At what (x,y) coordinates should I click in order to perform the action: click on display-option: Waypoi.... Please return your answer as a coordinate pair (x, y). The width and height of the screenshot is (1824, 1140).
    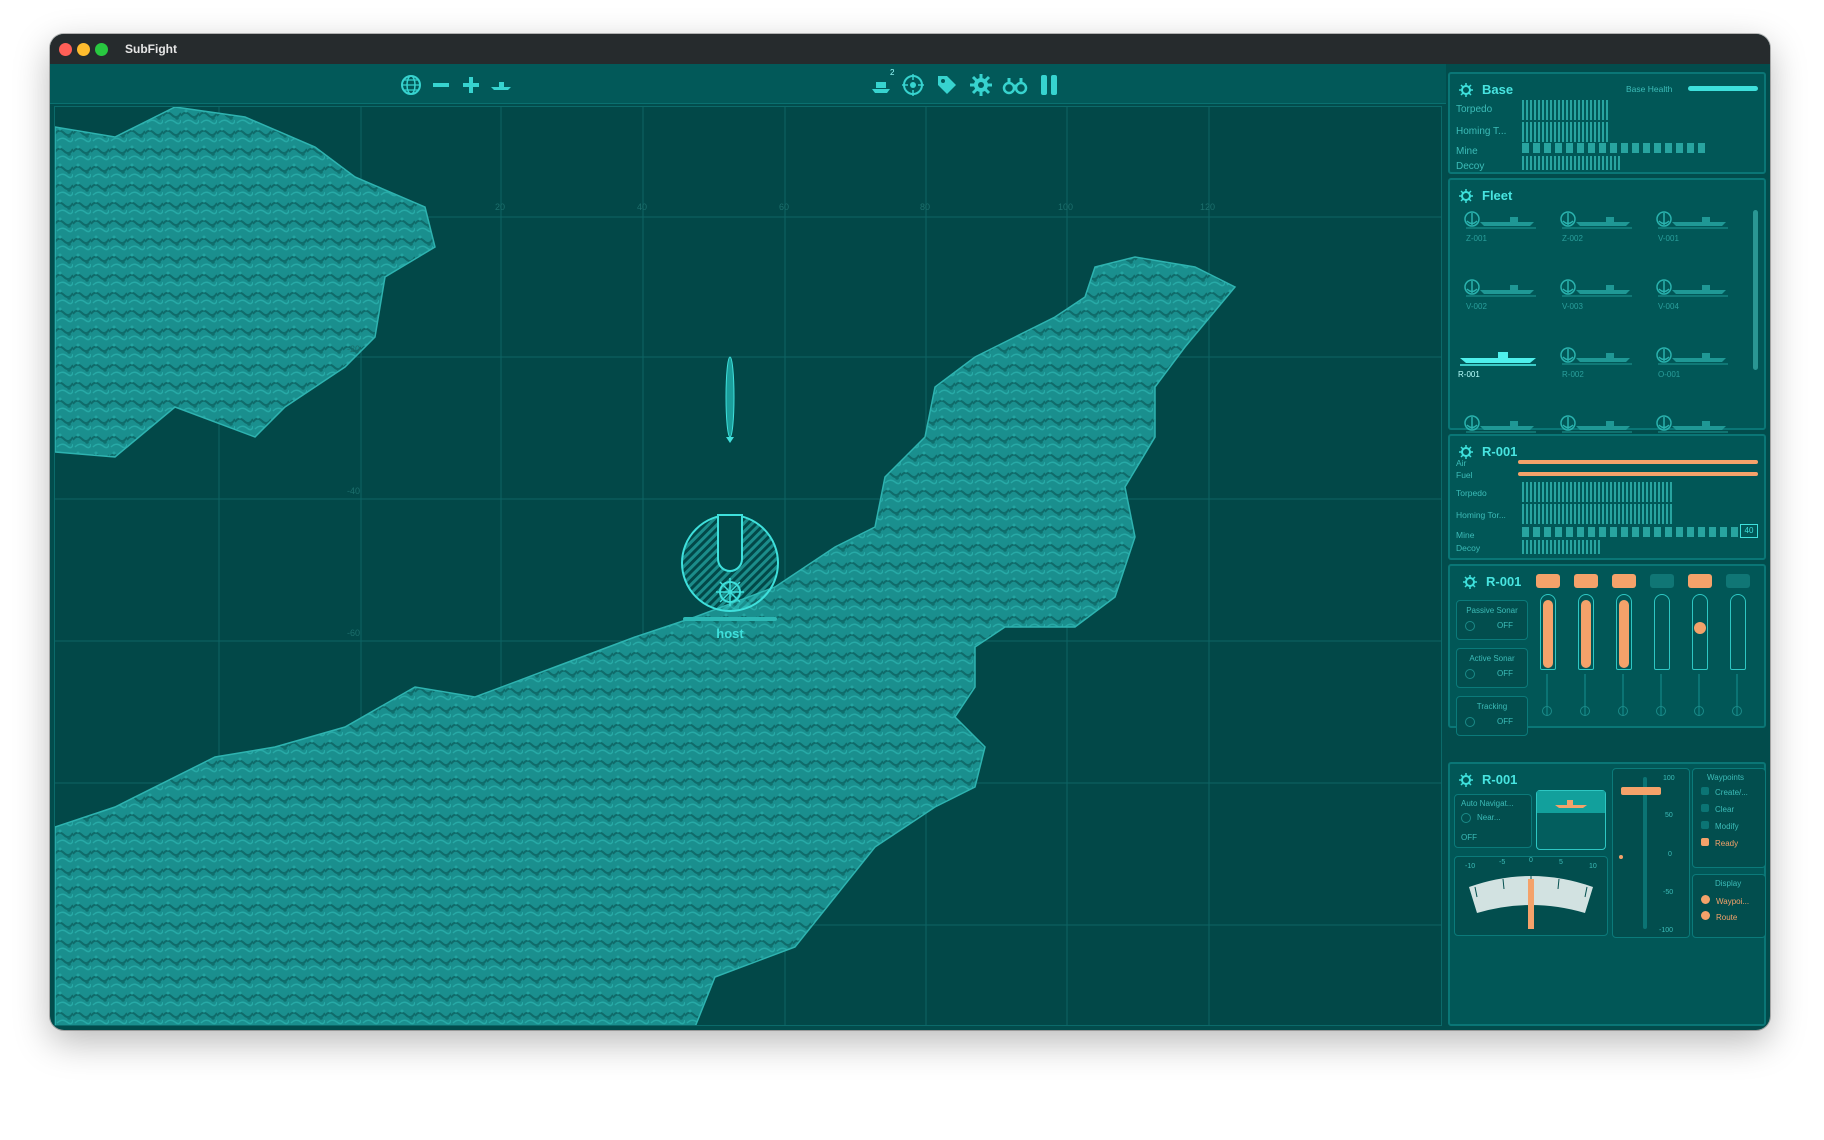
    Looking at the image, I should click on (1725, 902).